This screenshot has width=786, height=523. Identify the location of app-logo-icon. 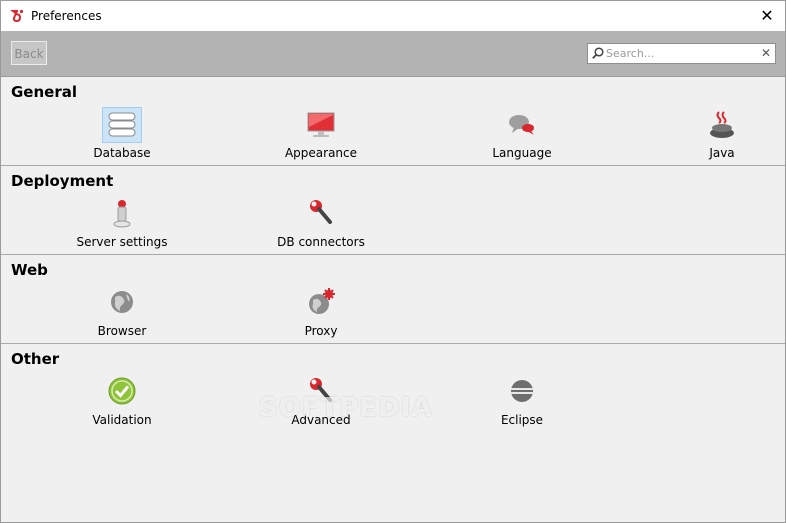
(17, 16).